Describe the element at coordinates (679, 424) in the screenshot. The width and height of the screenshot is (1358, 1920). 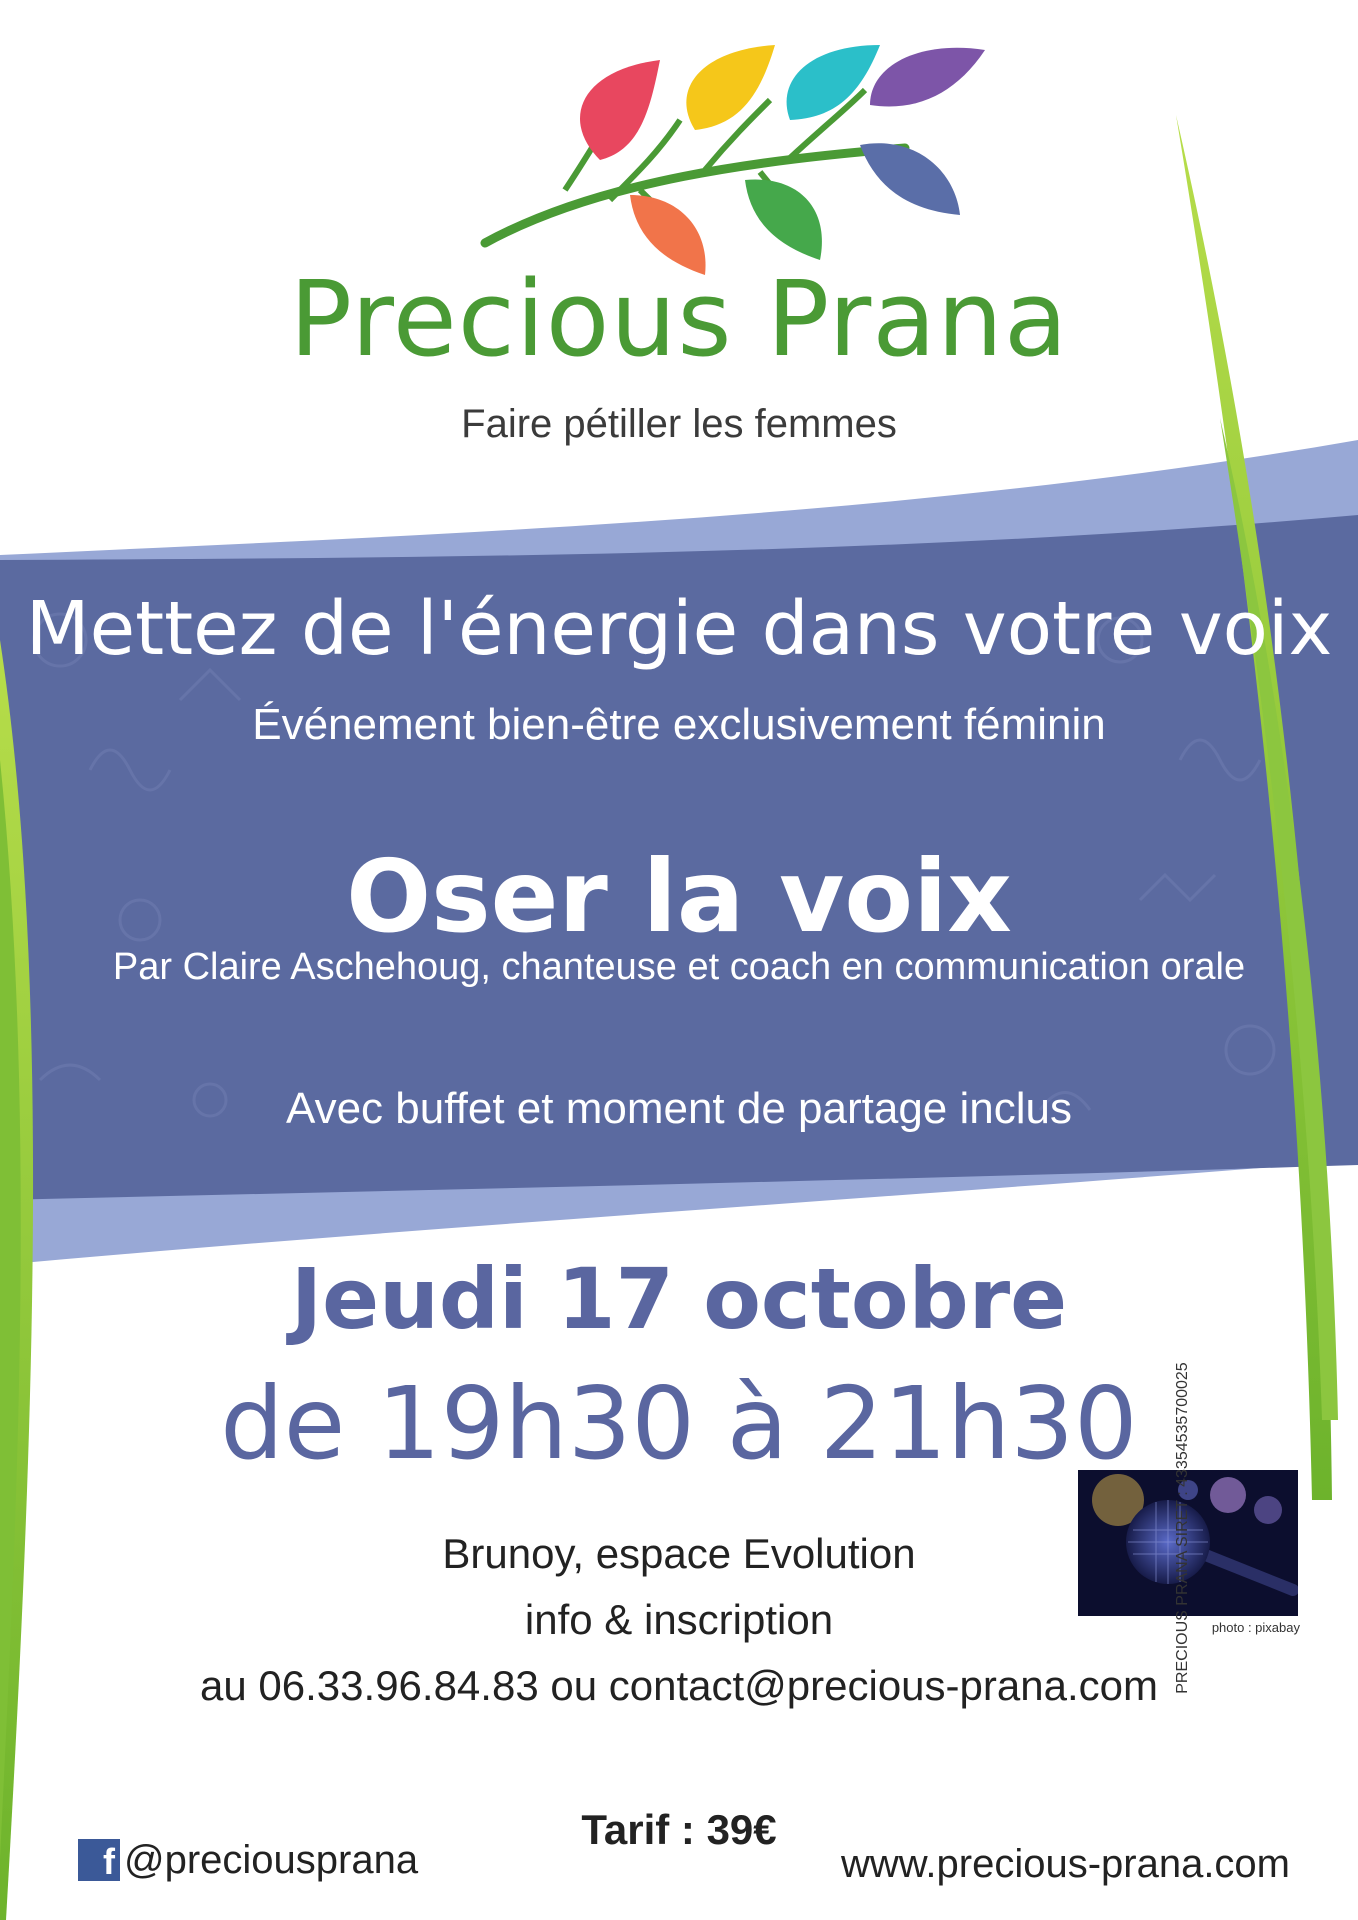
I see `brand-tagline: Faire pétiller les femmes` at that location.